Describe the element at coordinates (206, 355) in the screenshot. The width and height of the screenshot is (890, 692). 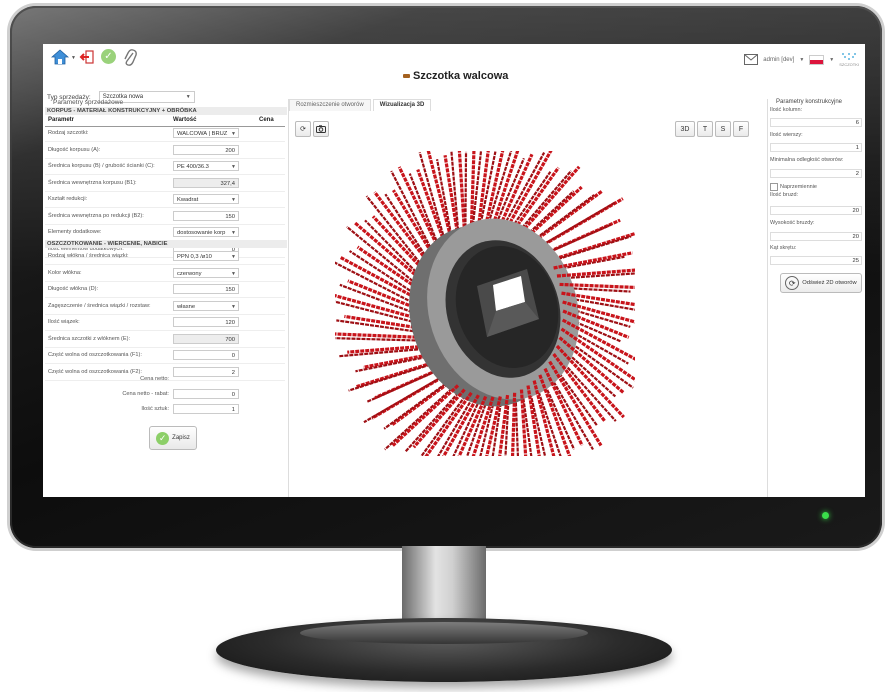
I see `param-input: 0` at that location.